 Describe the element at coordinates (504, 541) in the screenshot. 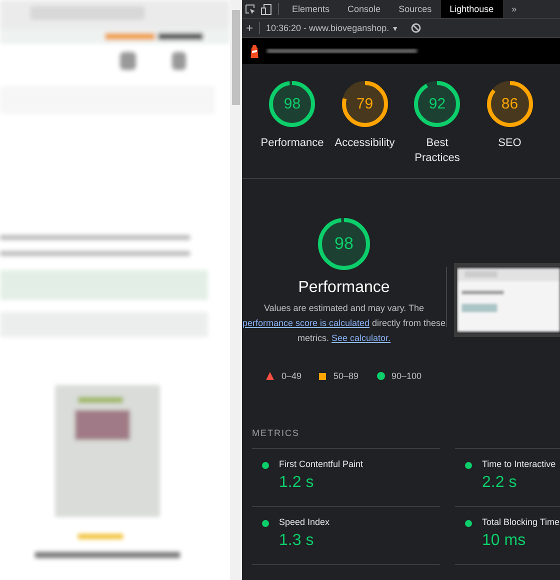

I see `metric-value: 10 ms` at that location.